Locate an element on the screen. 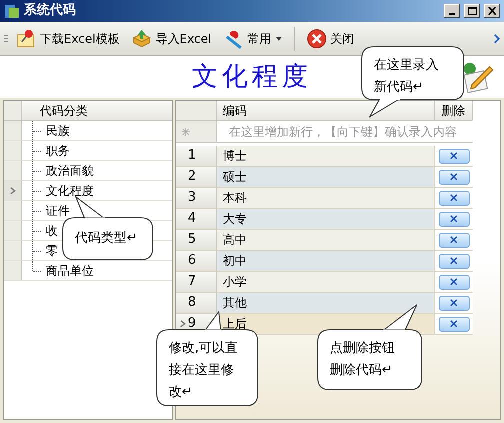 Image resolution: width=504 pixels, height=423 pixels. flag-ruler-icon is located at coordinates (234, 38).